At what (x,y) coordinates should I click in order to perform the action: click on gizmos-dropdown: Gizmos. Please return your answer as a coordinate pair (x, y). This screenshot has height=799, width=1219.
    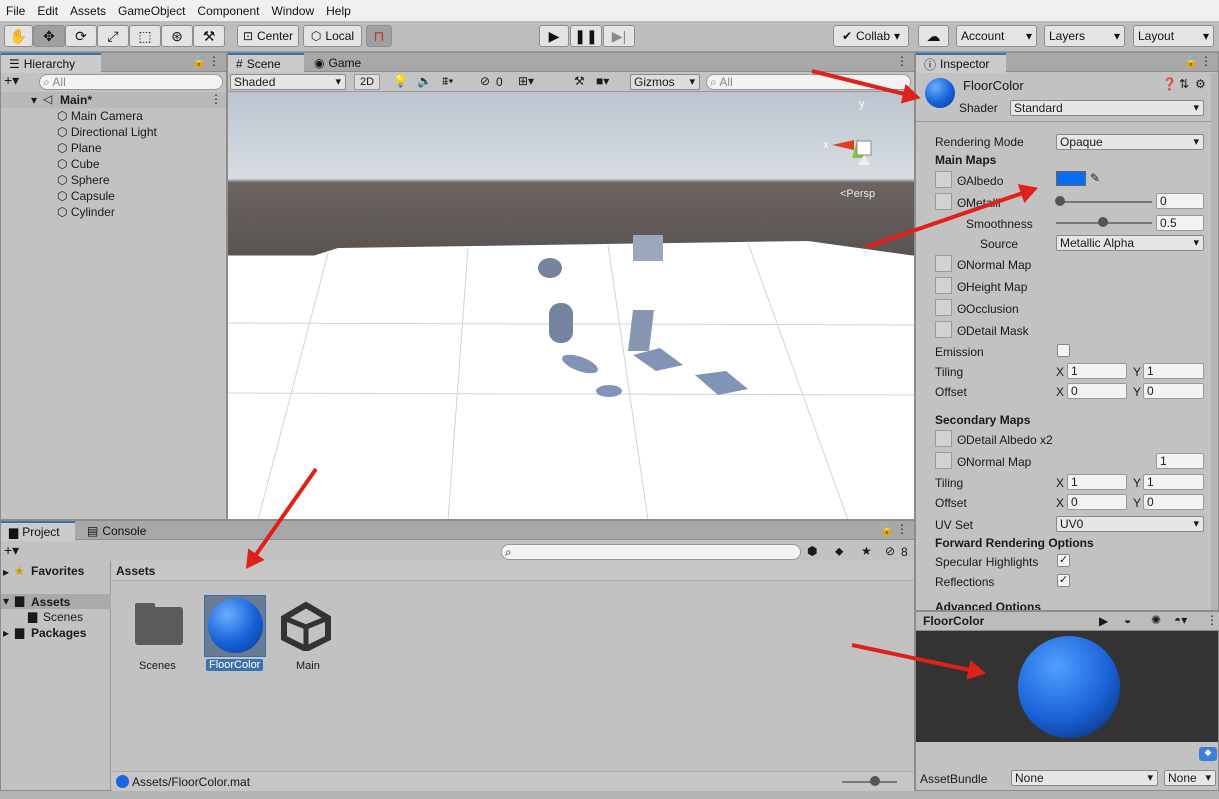
    Looking at the image, I should click on (665, 82).